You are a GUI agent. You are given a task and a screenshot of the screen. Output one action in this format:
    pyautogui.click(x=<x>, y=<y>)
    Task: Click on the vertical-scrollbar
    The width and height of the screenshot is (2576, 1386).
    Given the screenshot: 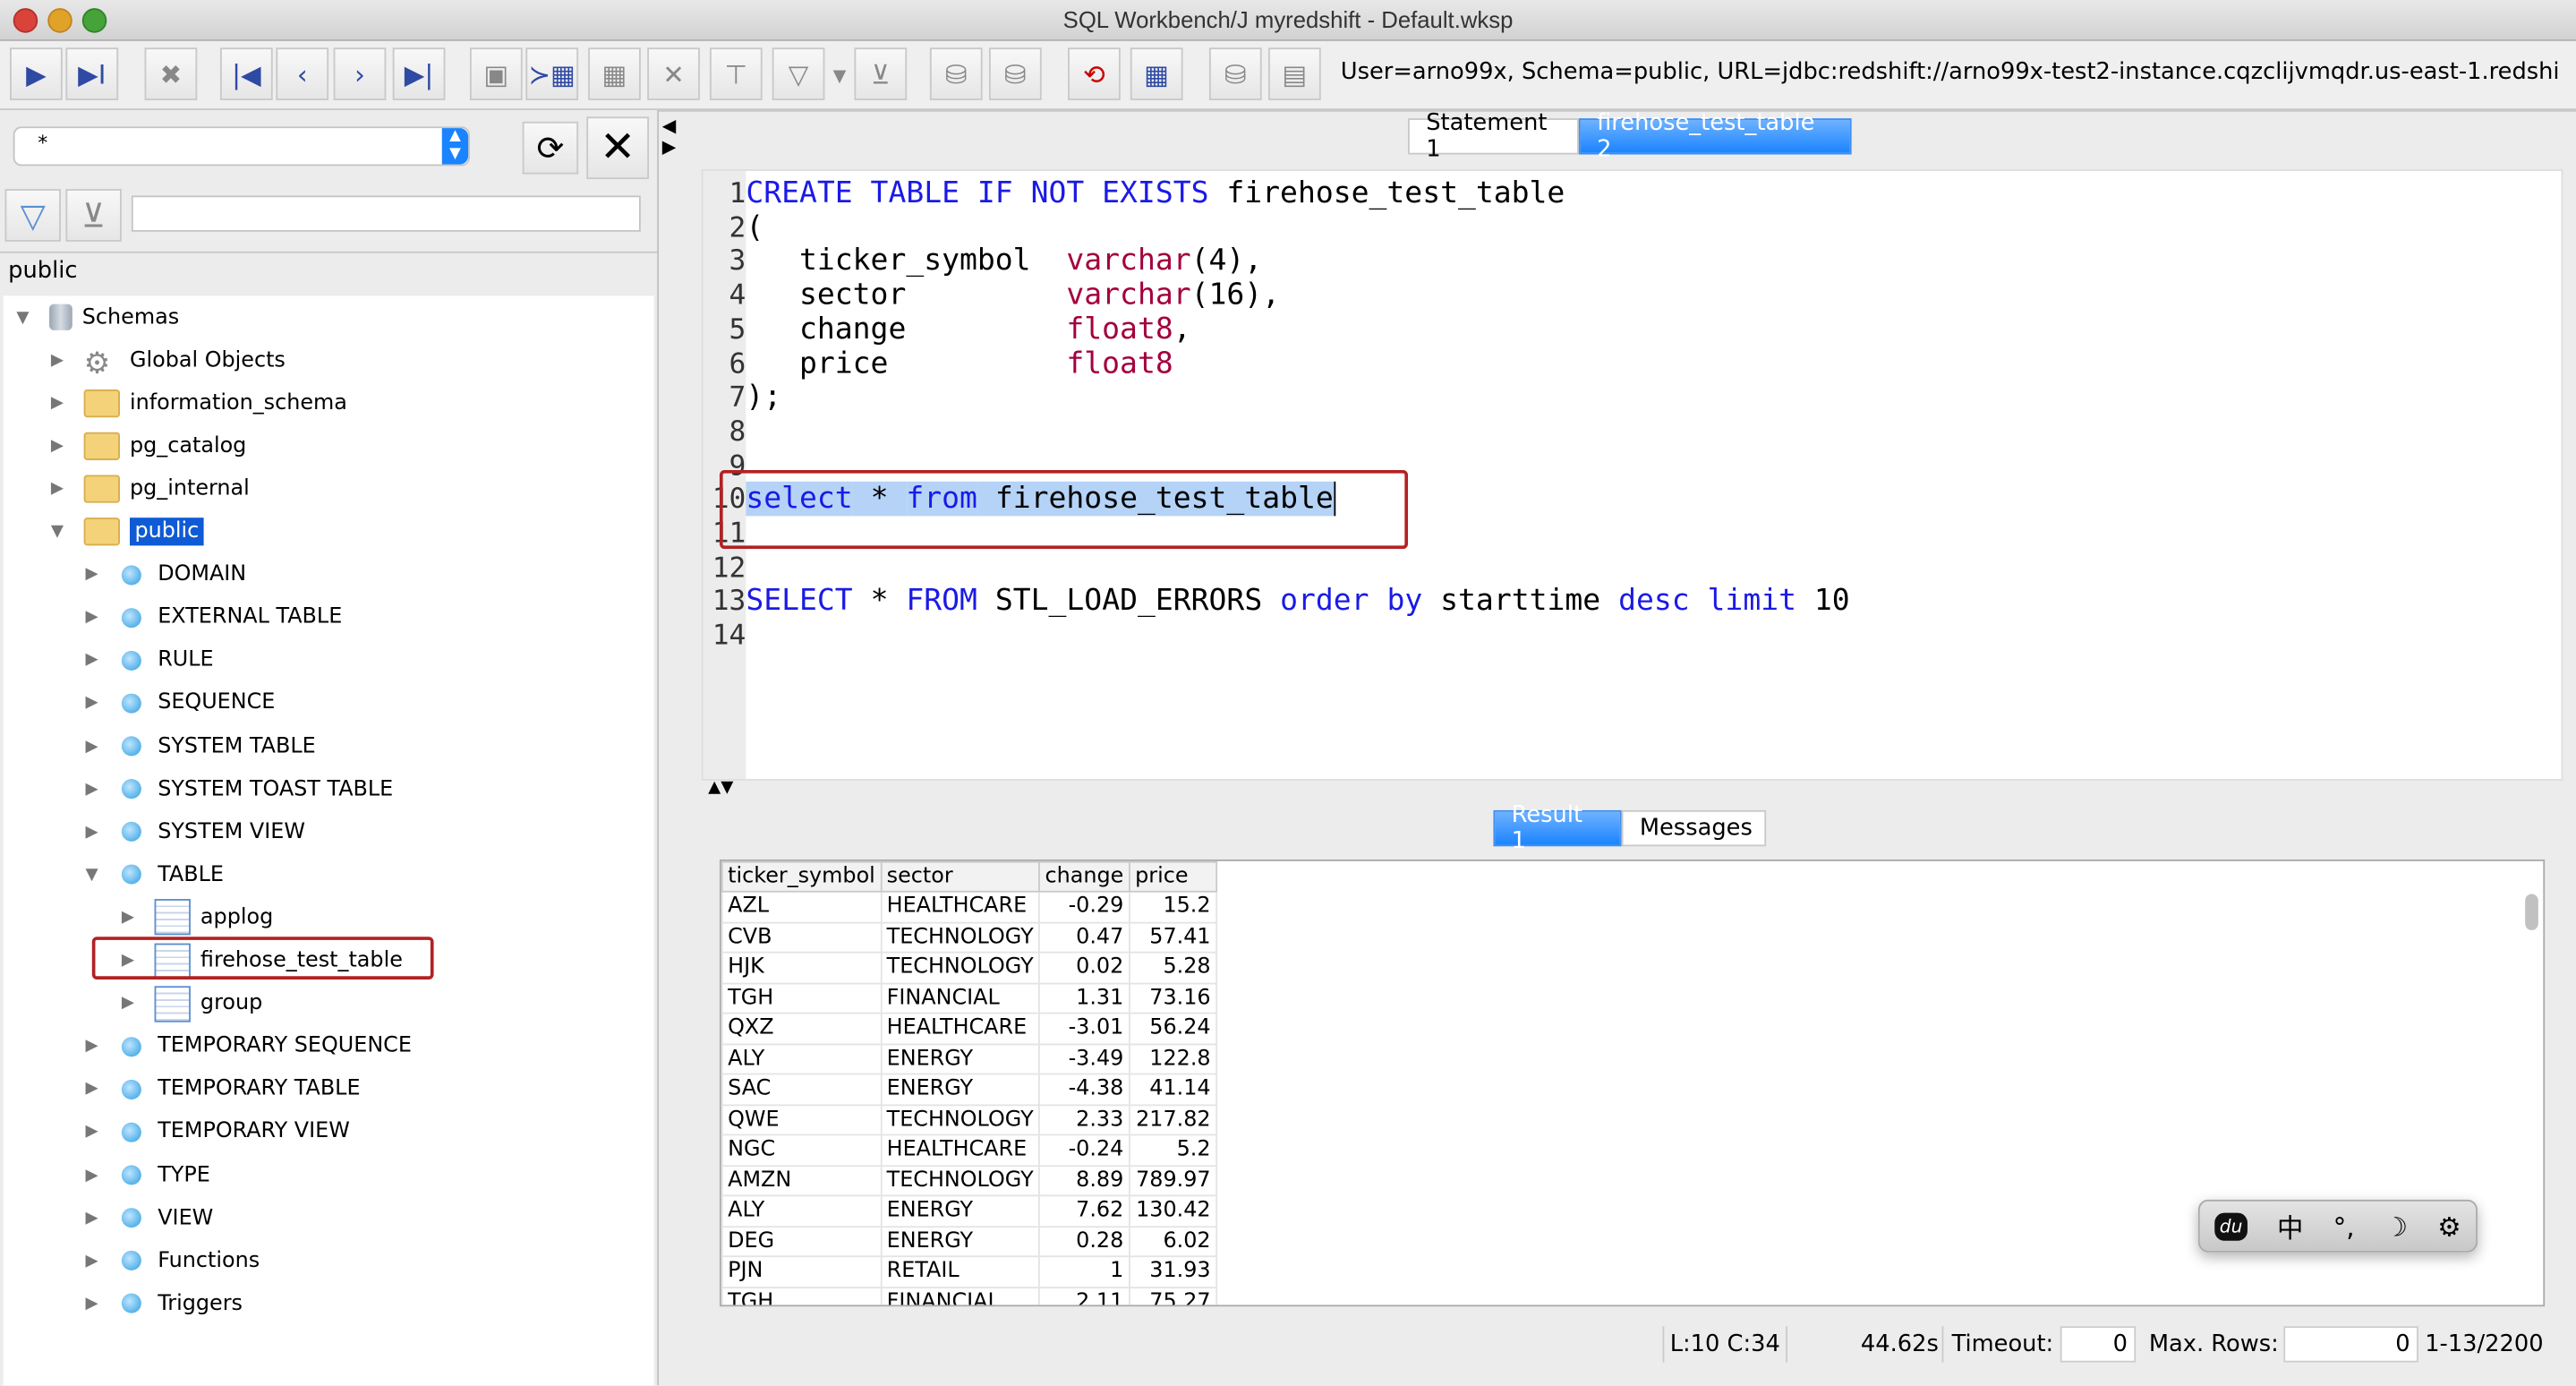 What is the action you would take?
    pyautogui.click(x=2531, y=912)
    